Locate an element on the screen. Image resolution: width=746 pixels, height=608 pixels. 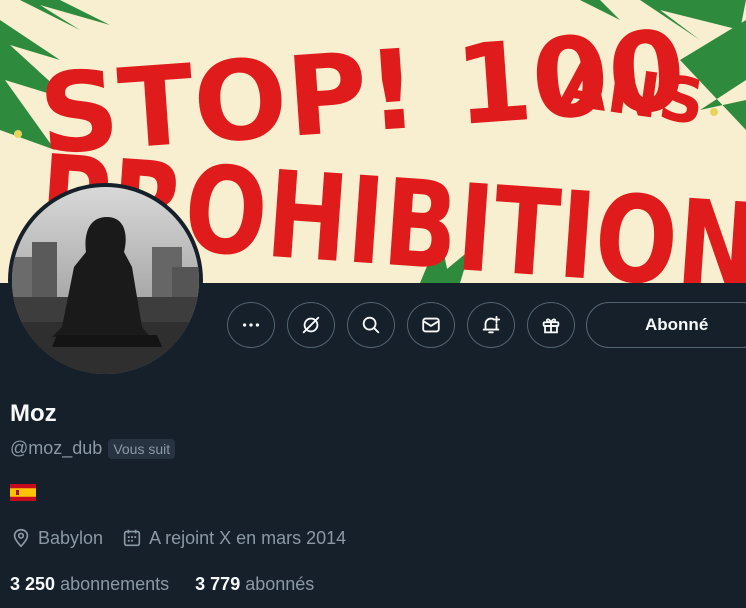
location-pin-icon is located at coordinates (21, 538).